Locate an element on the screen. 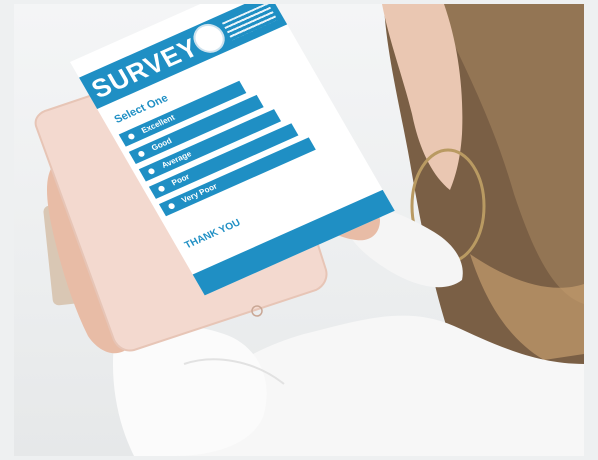 Image resolution: width=598 pixels, height=460 pixels. option-label: Poor is located at coordinates (180, 180).